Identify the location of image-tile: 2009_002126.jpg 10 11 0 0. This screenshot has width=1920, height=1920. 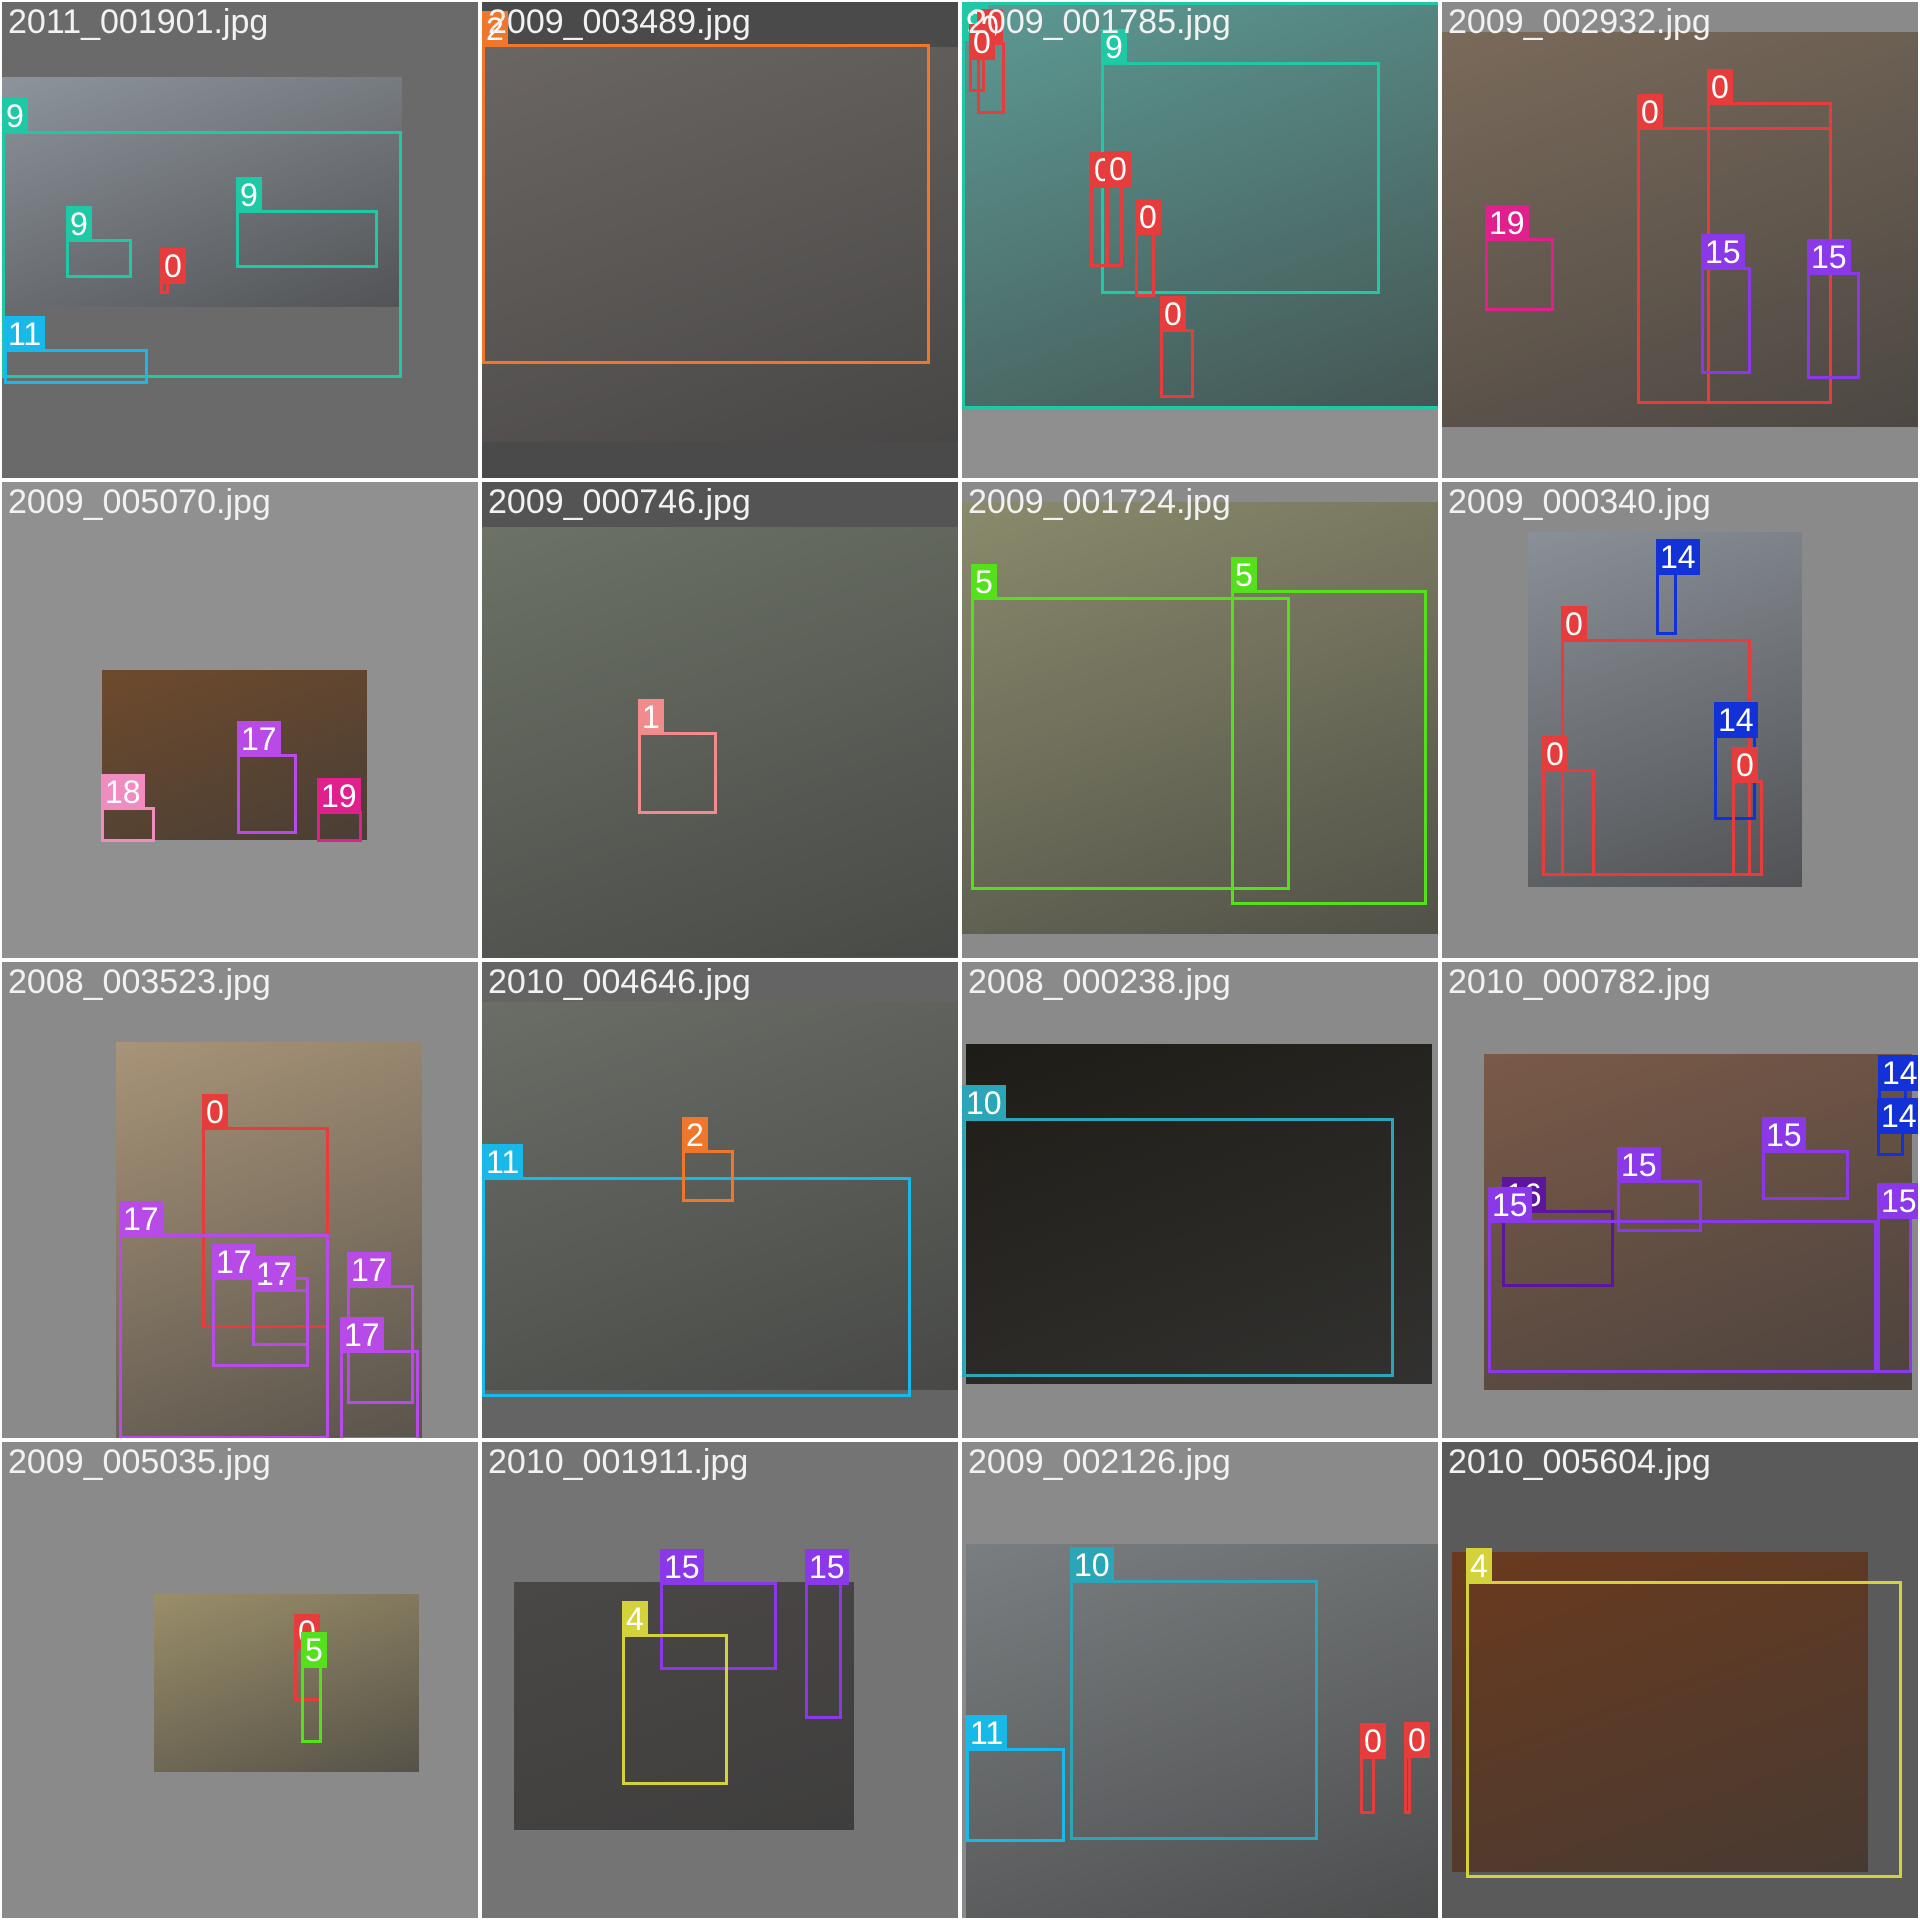
(1200, 1680).